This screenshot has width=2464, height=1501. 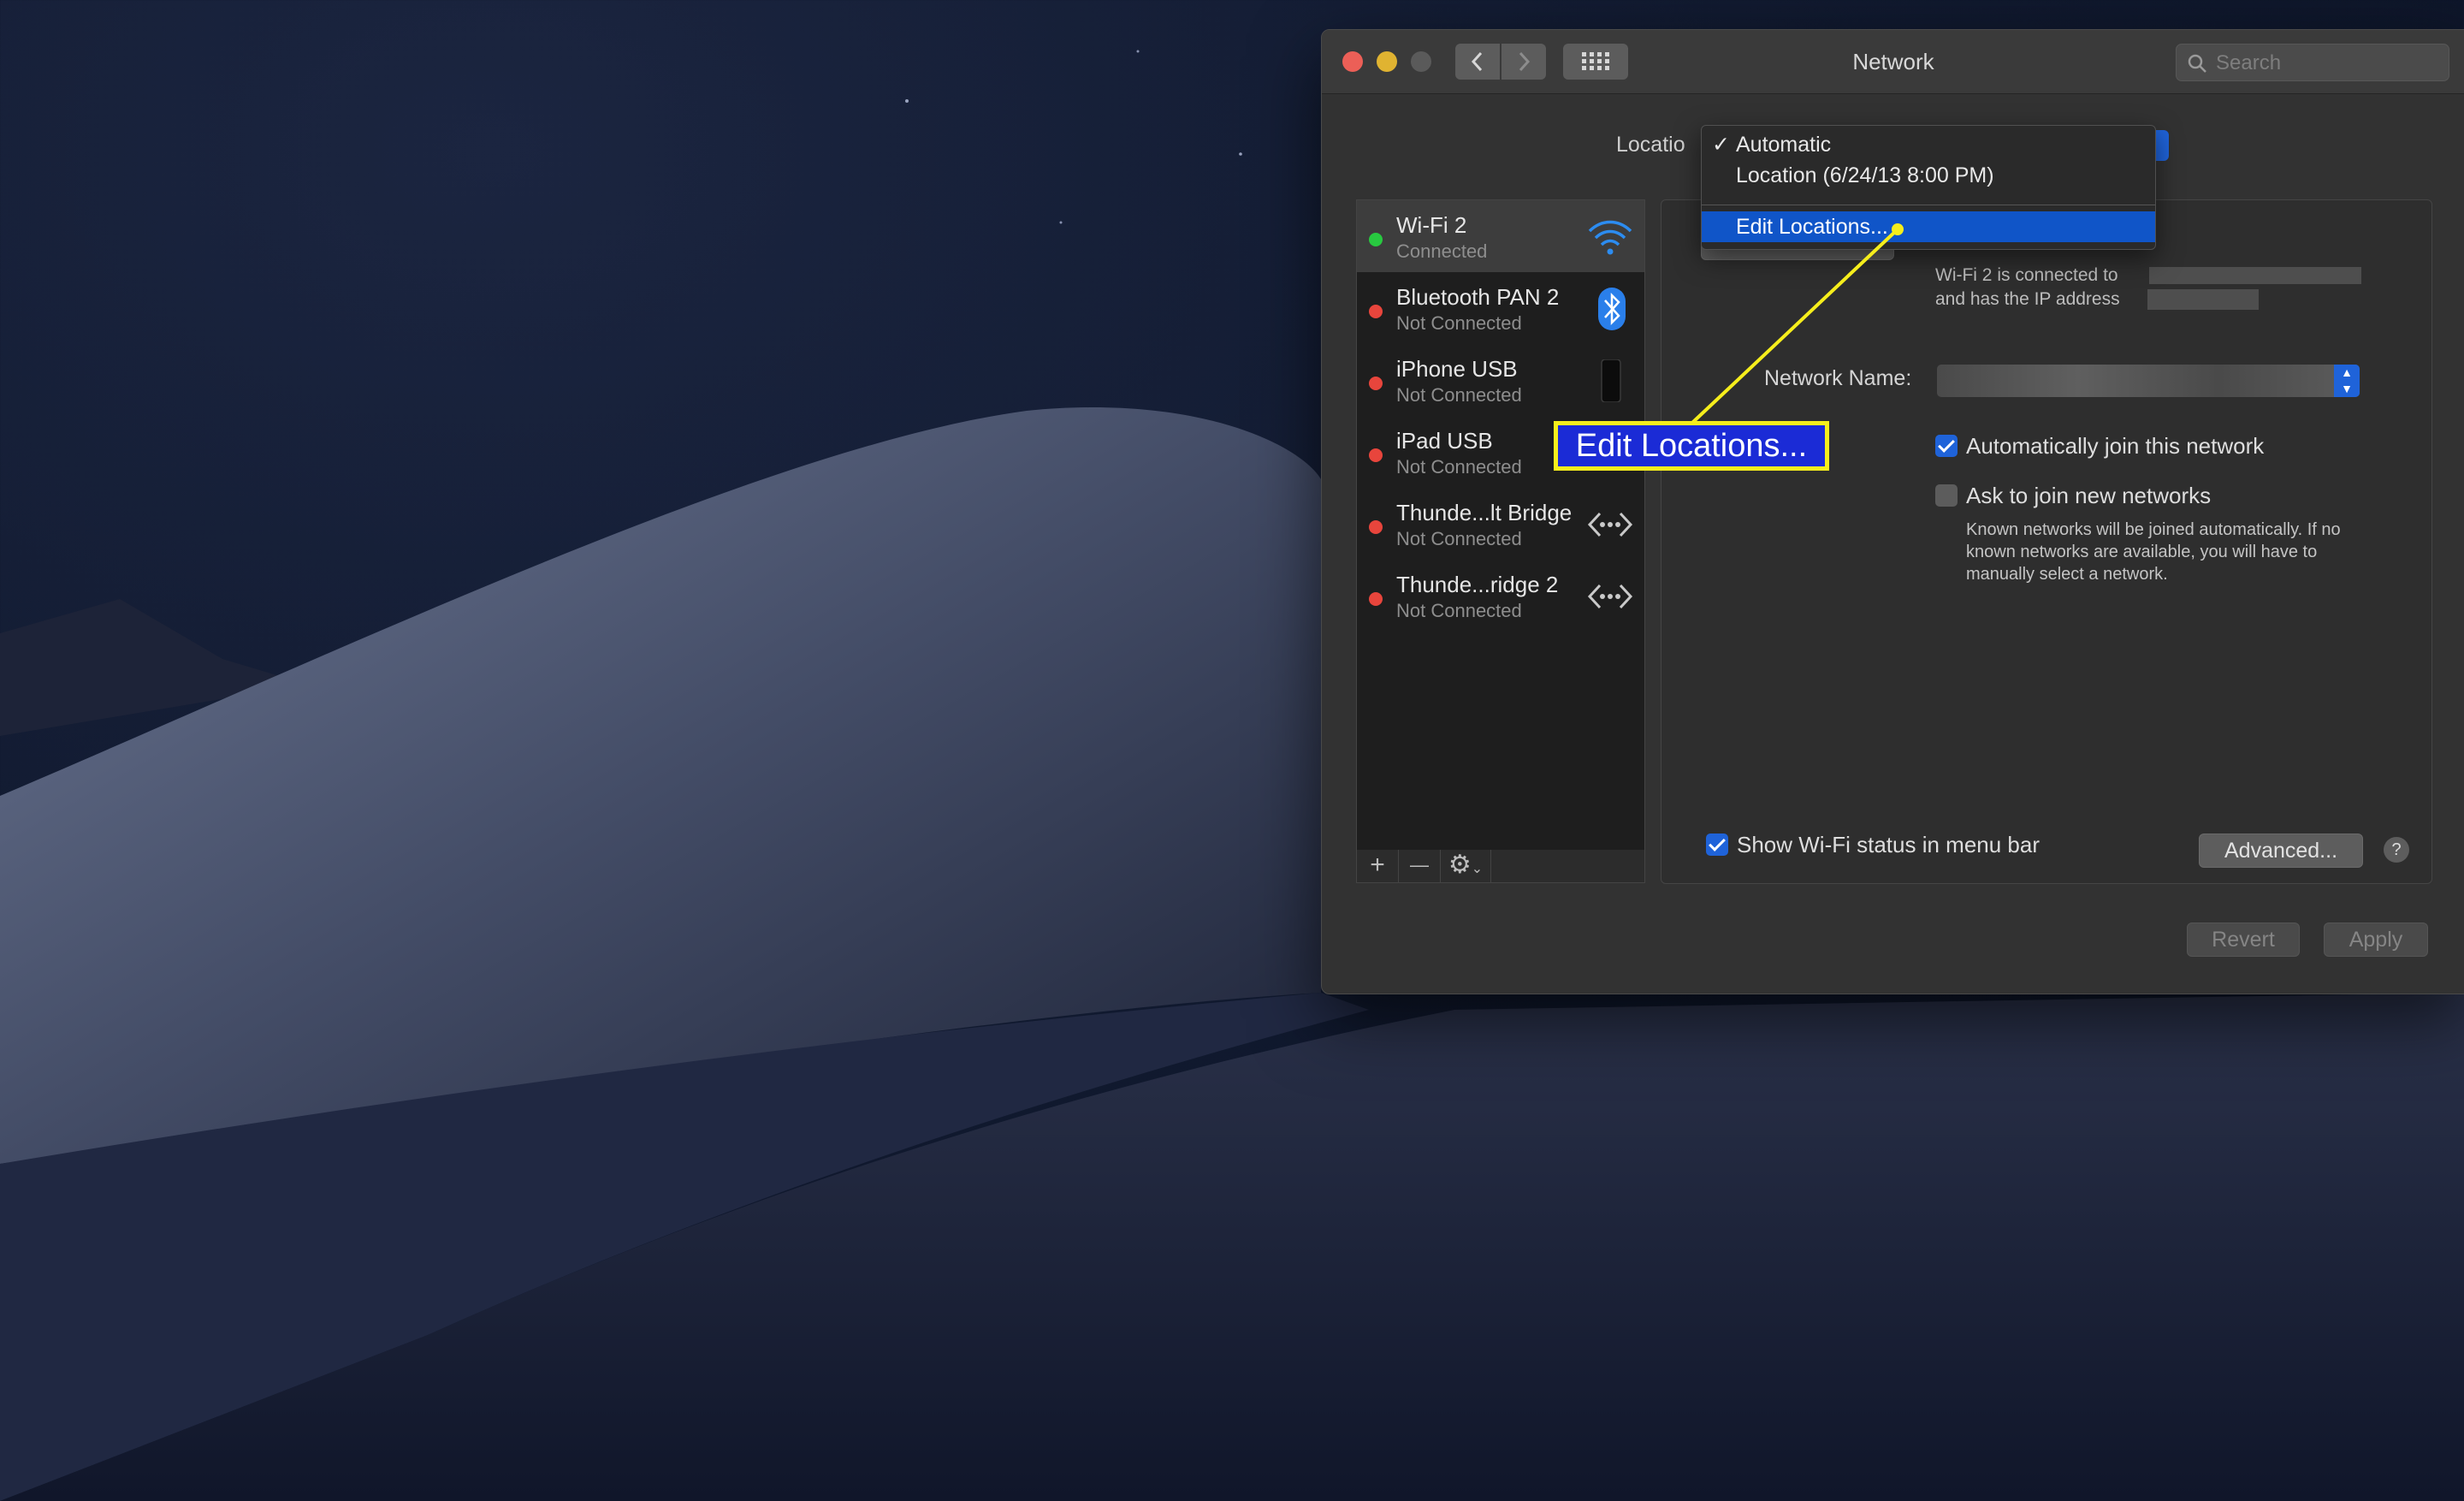 I want to click on ask-join-label: Ask to join new networks, so click(x=2089, y=495).